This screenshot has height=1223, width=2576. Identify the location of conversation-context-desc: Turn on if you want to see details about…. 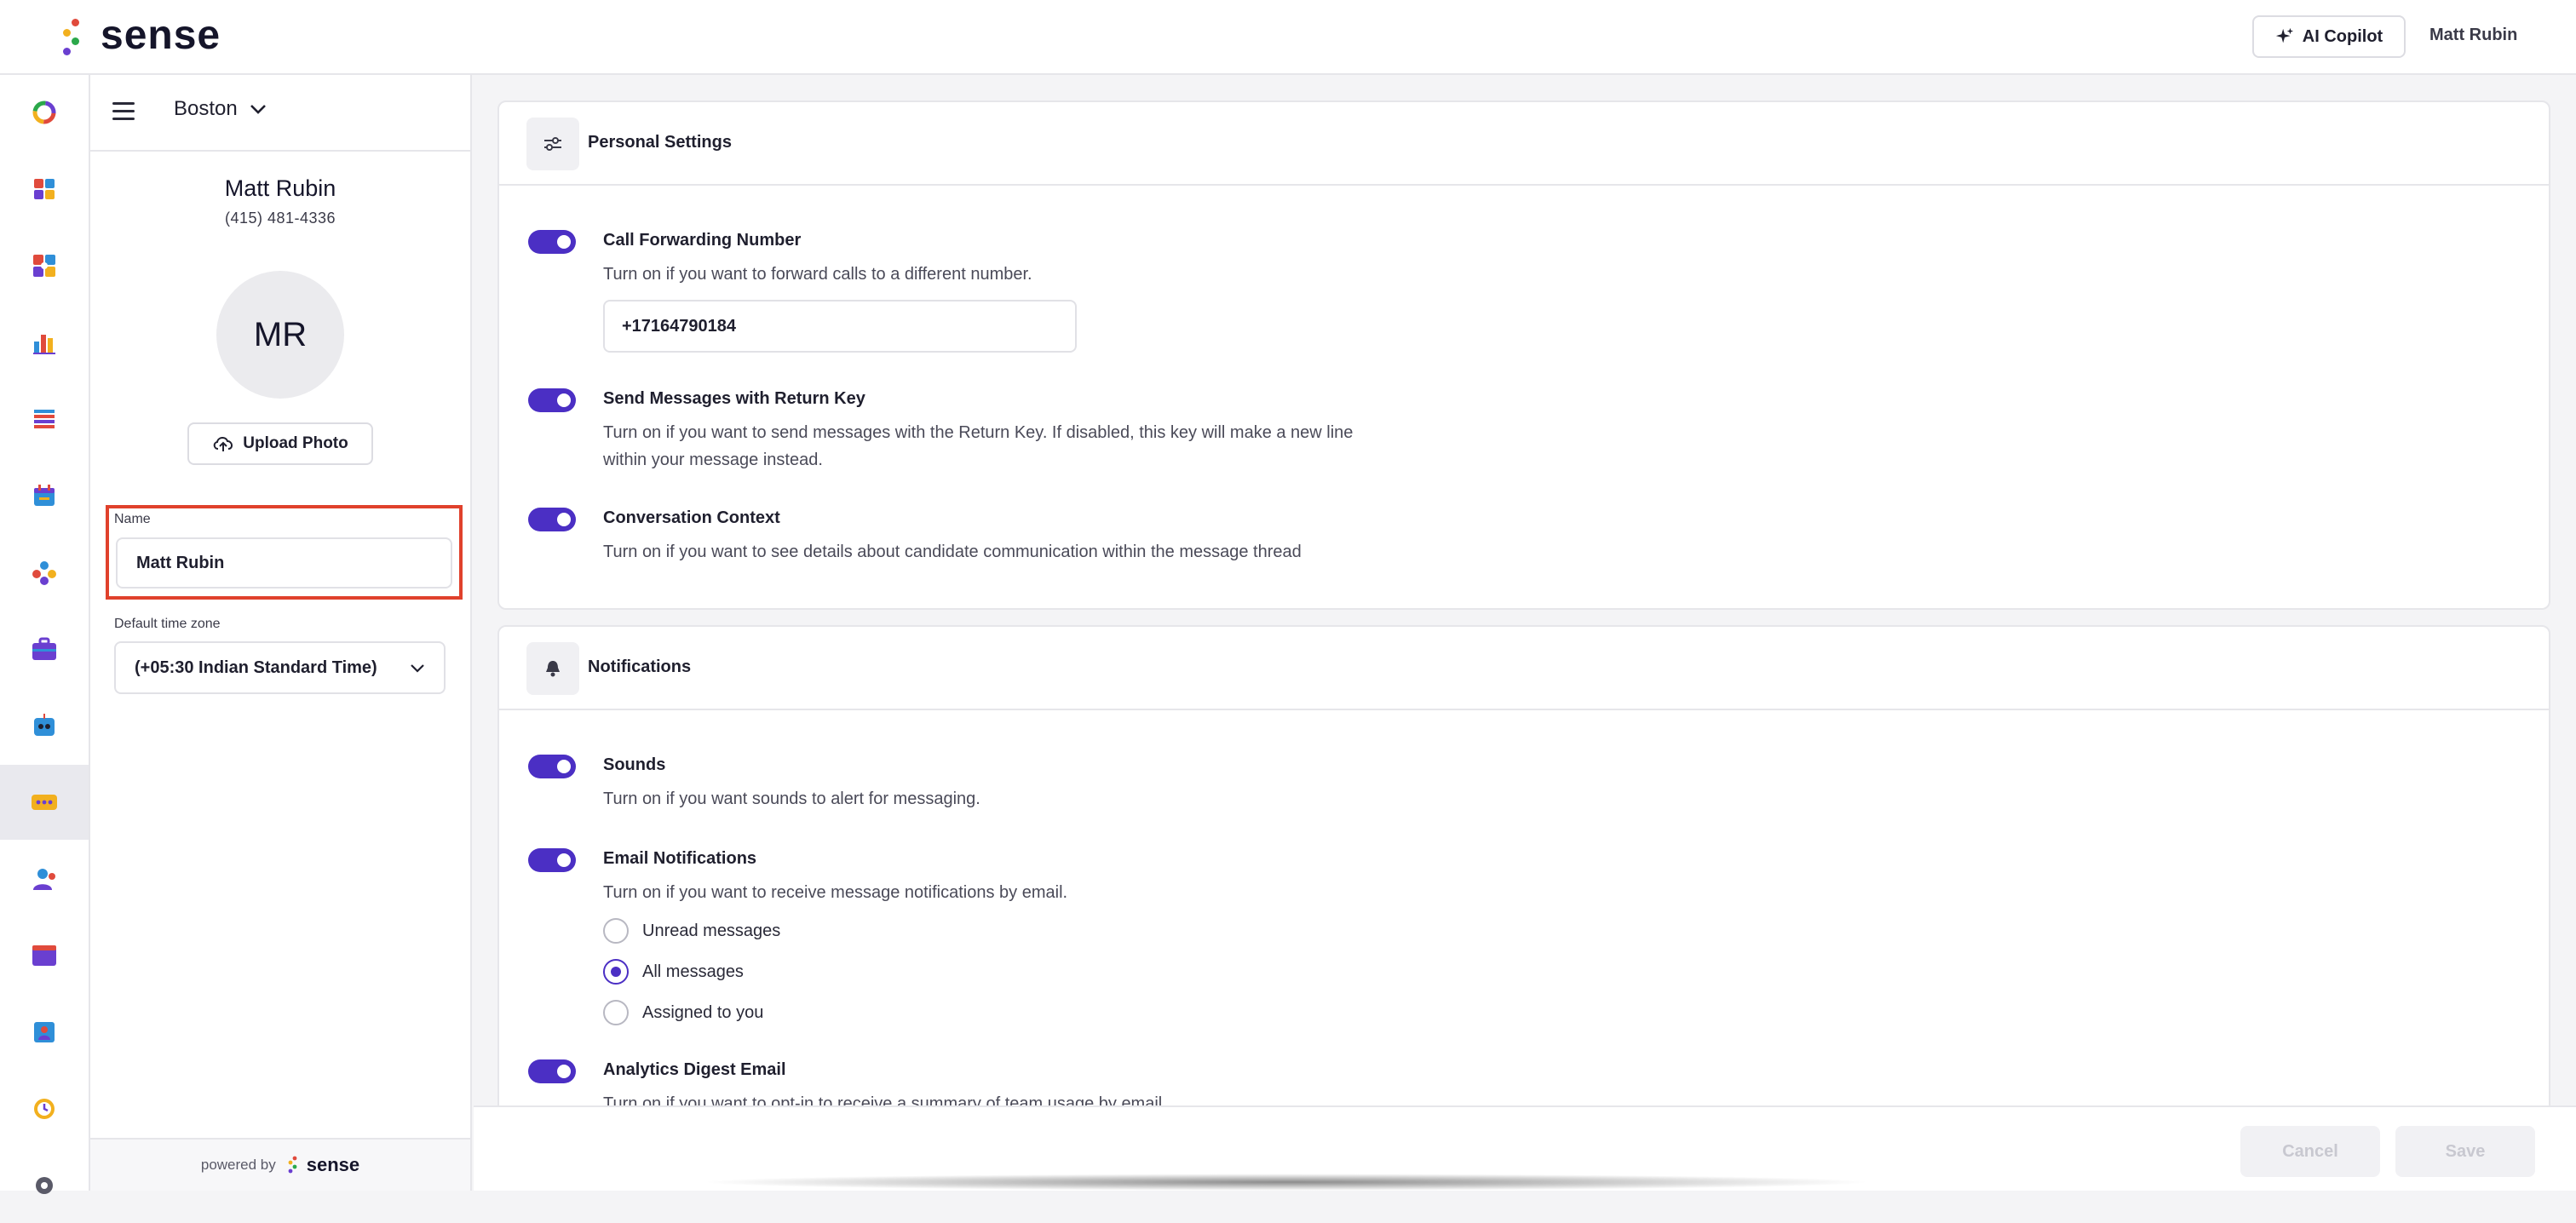
(952, 552).